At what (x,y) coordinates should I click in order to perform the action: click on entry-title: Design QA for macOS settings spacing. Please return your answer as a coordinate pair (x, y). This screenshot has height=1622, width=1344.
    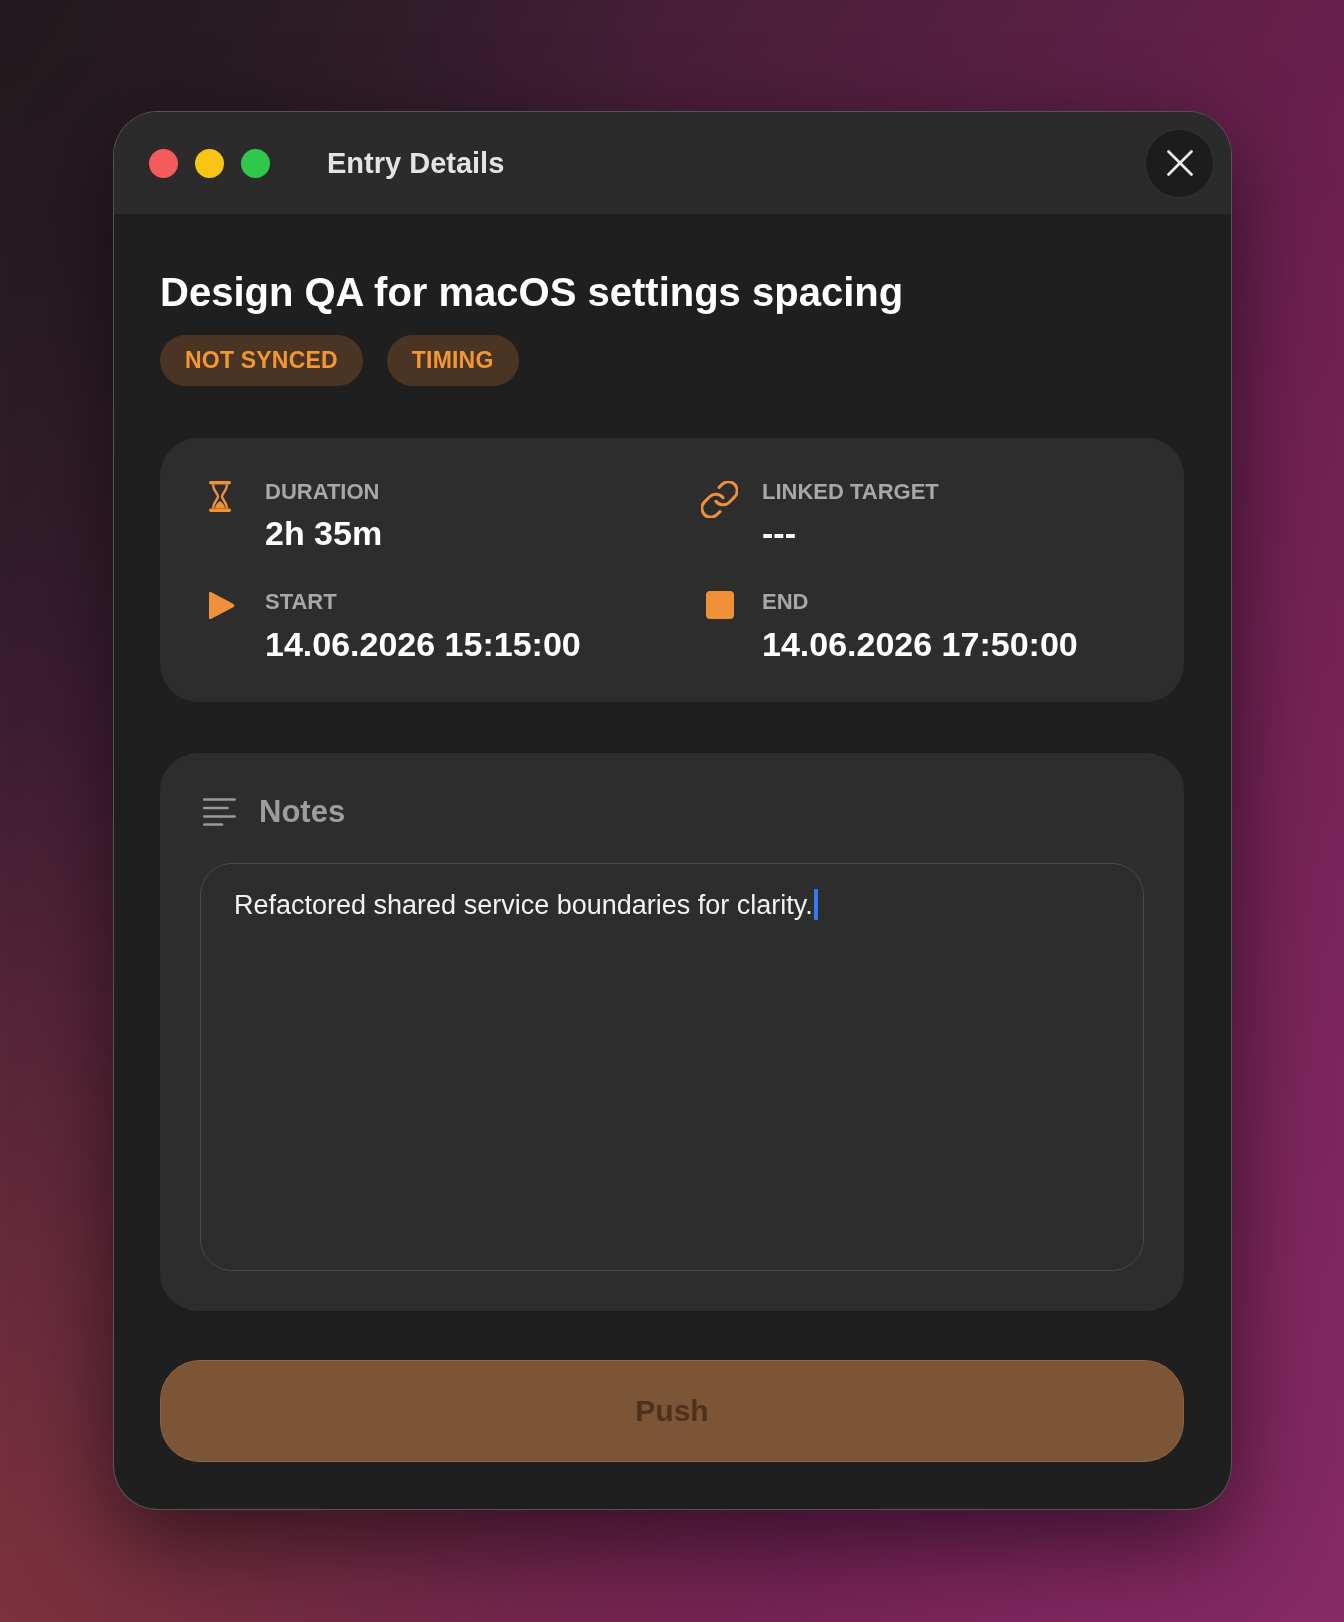
    Looking at the image, I should click on (532, 292).